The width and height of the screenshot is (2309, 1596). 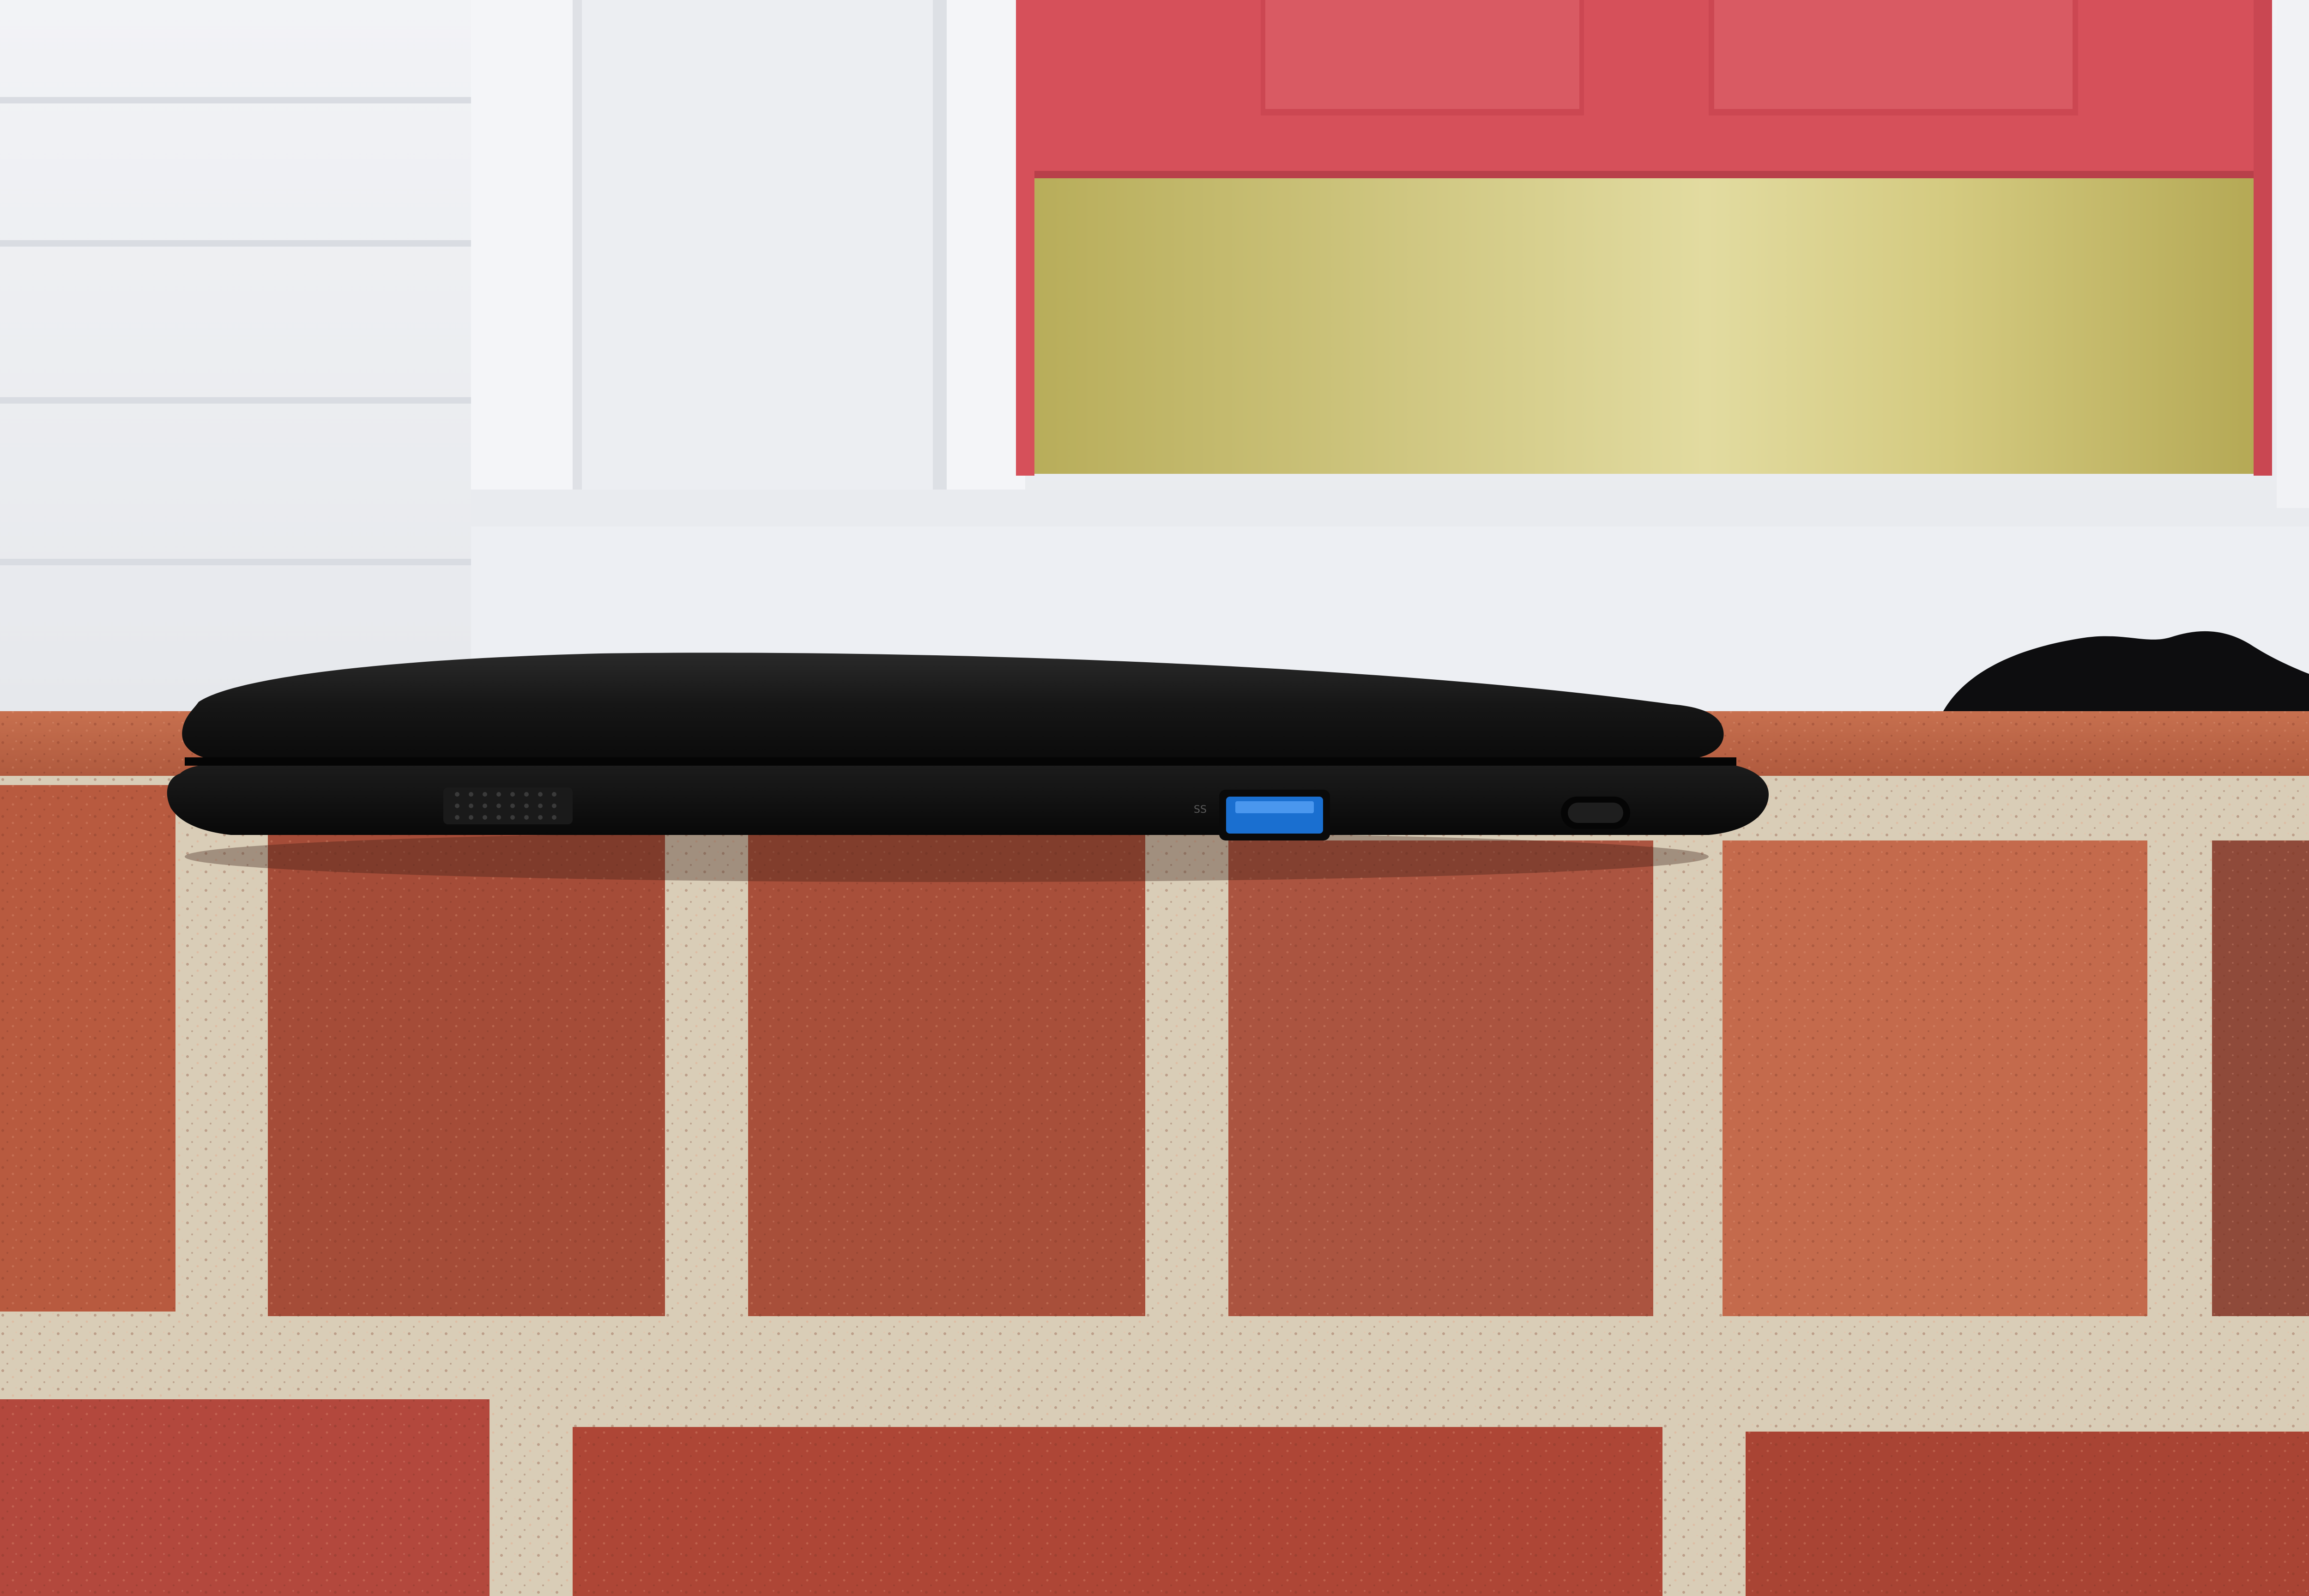 I want to click on laptop-shadow, so click(x=947, y=856).